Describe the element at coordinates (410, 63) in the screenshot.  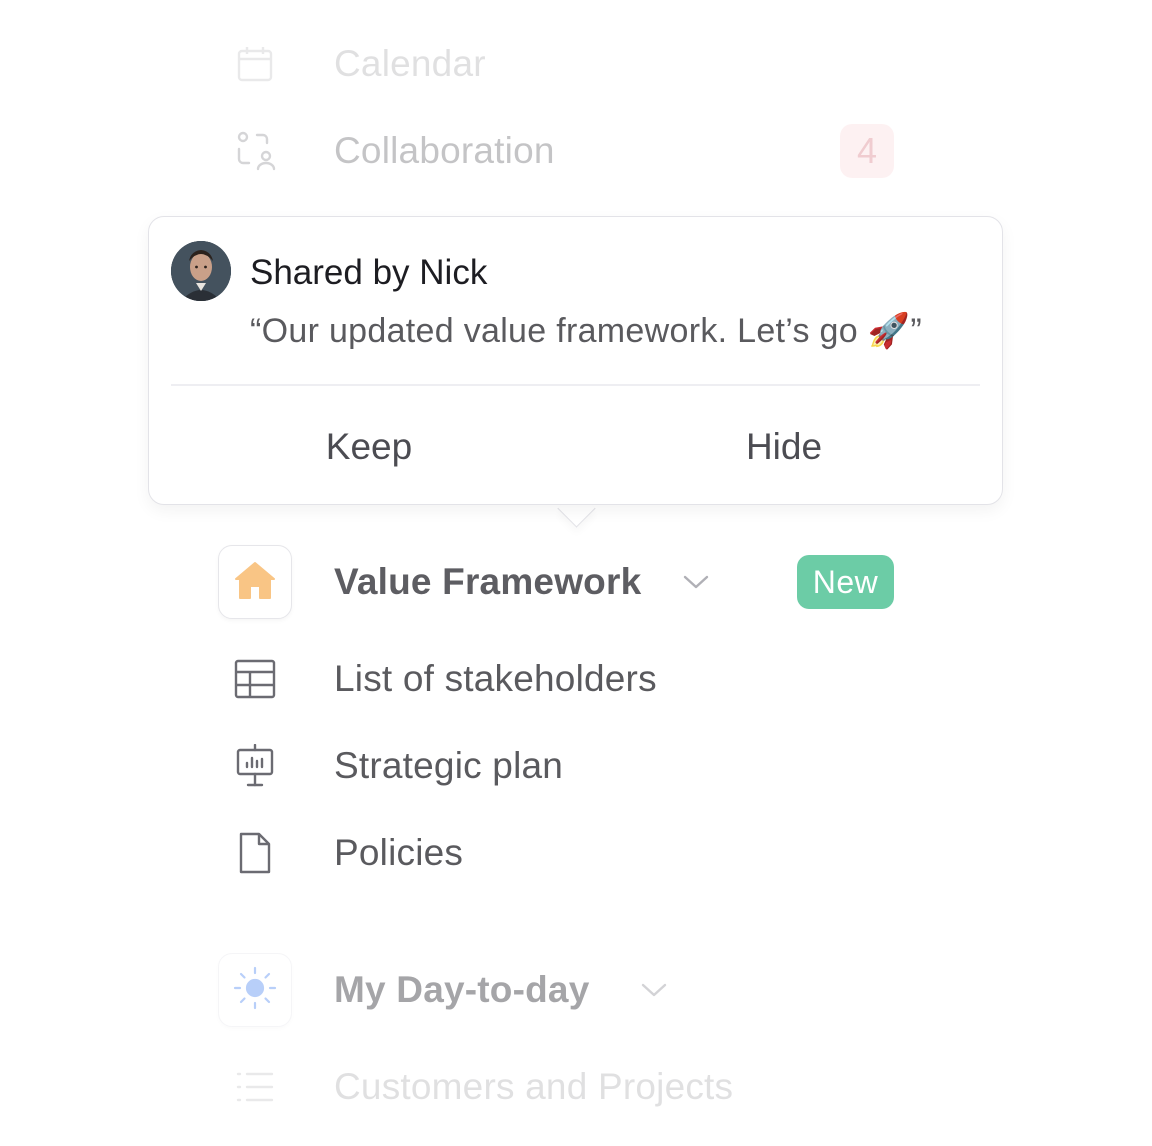
I see `nav-item-label: Calendar` at that location.